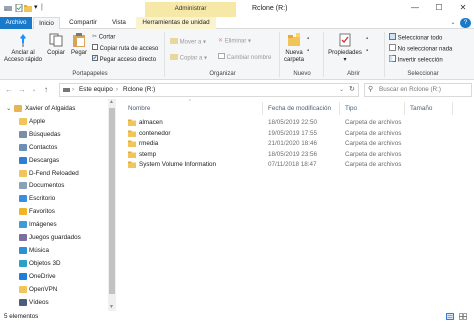 The height and width of the screenshot is (324, 474). What do you see at coordinates (132, 122) in the screenshot?
I see `folder-icon` at bounding box center [132, 122].